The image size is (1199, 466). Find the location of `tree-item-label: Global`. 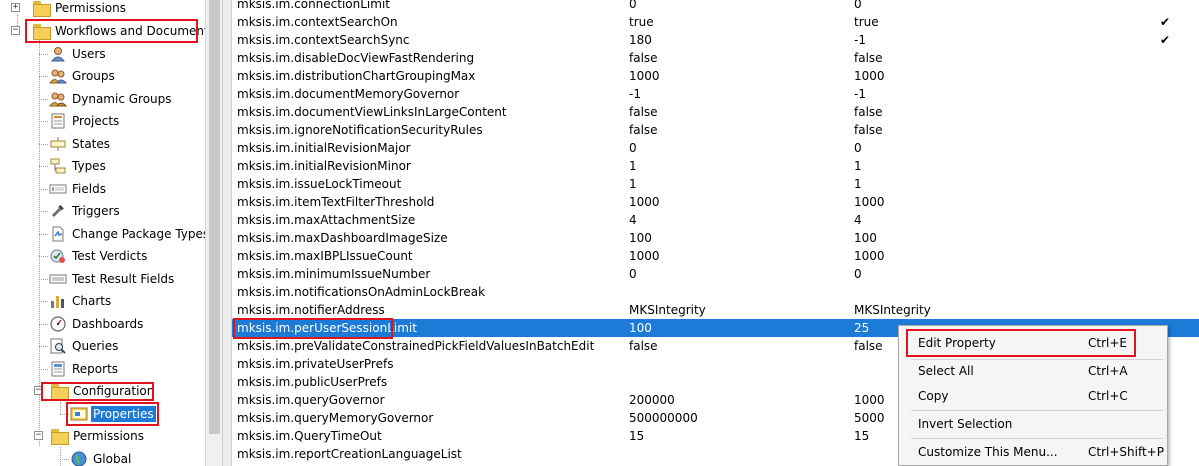

tree-item-label: Global is located at coordinates (112, 459).